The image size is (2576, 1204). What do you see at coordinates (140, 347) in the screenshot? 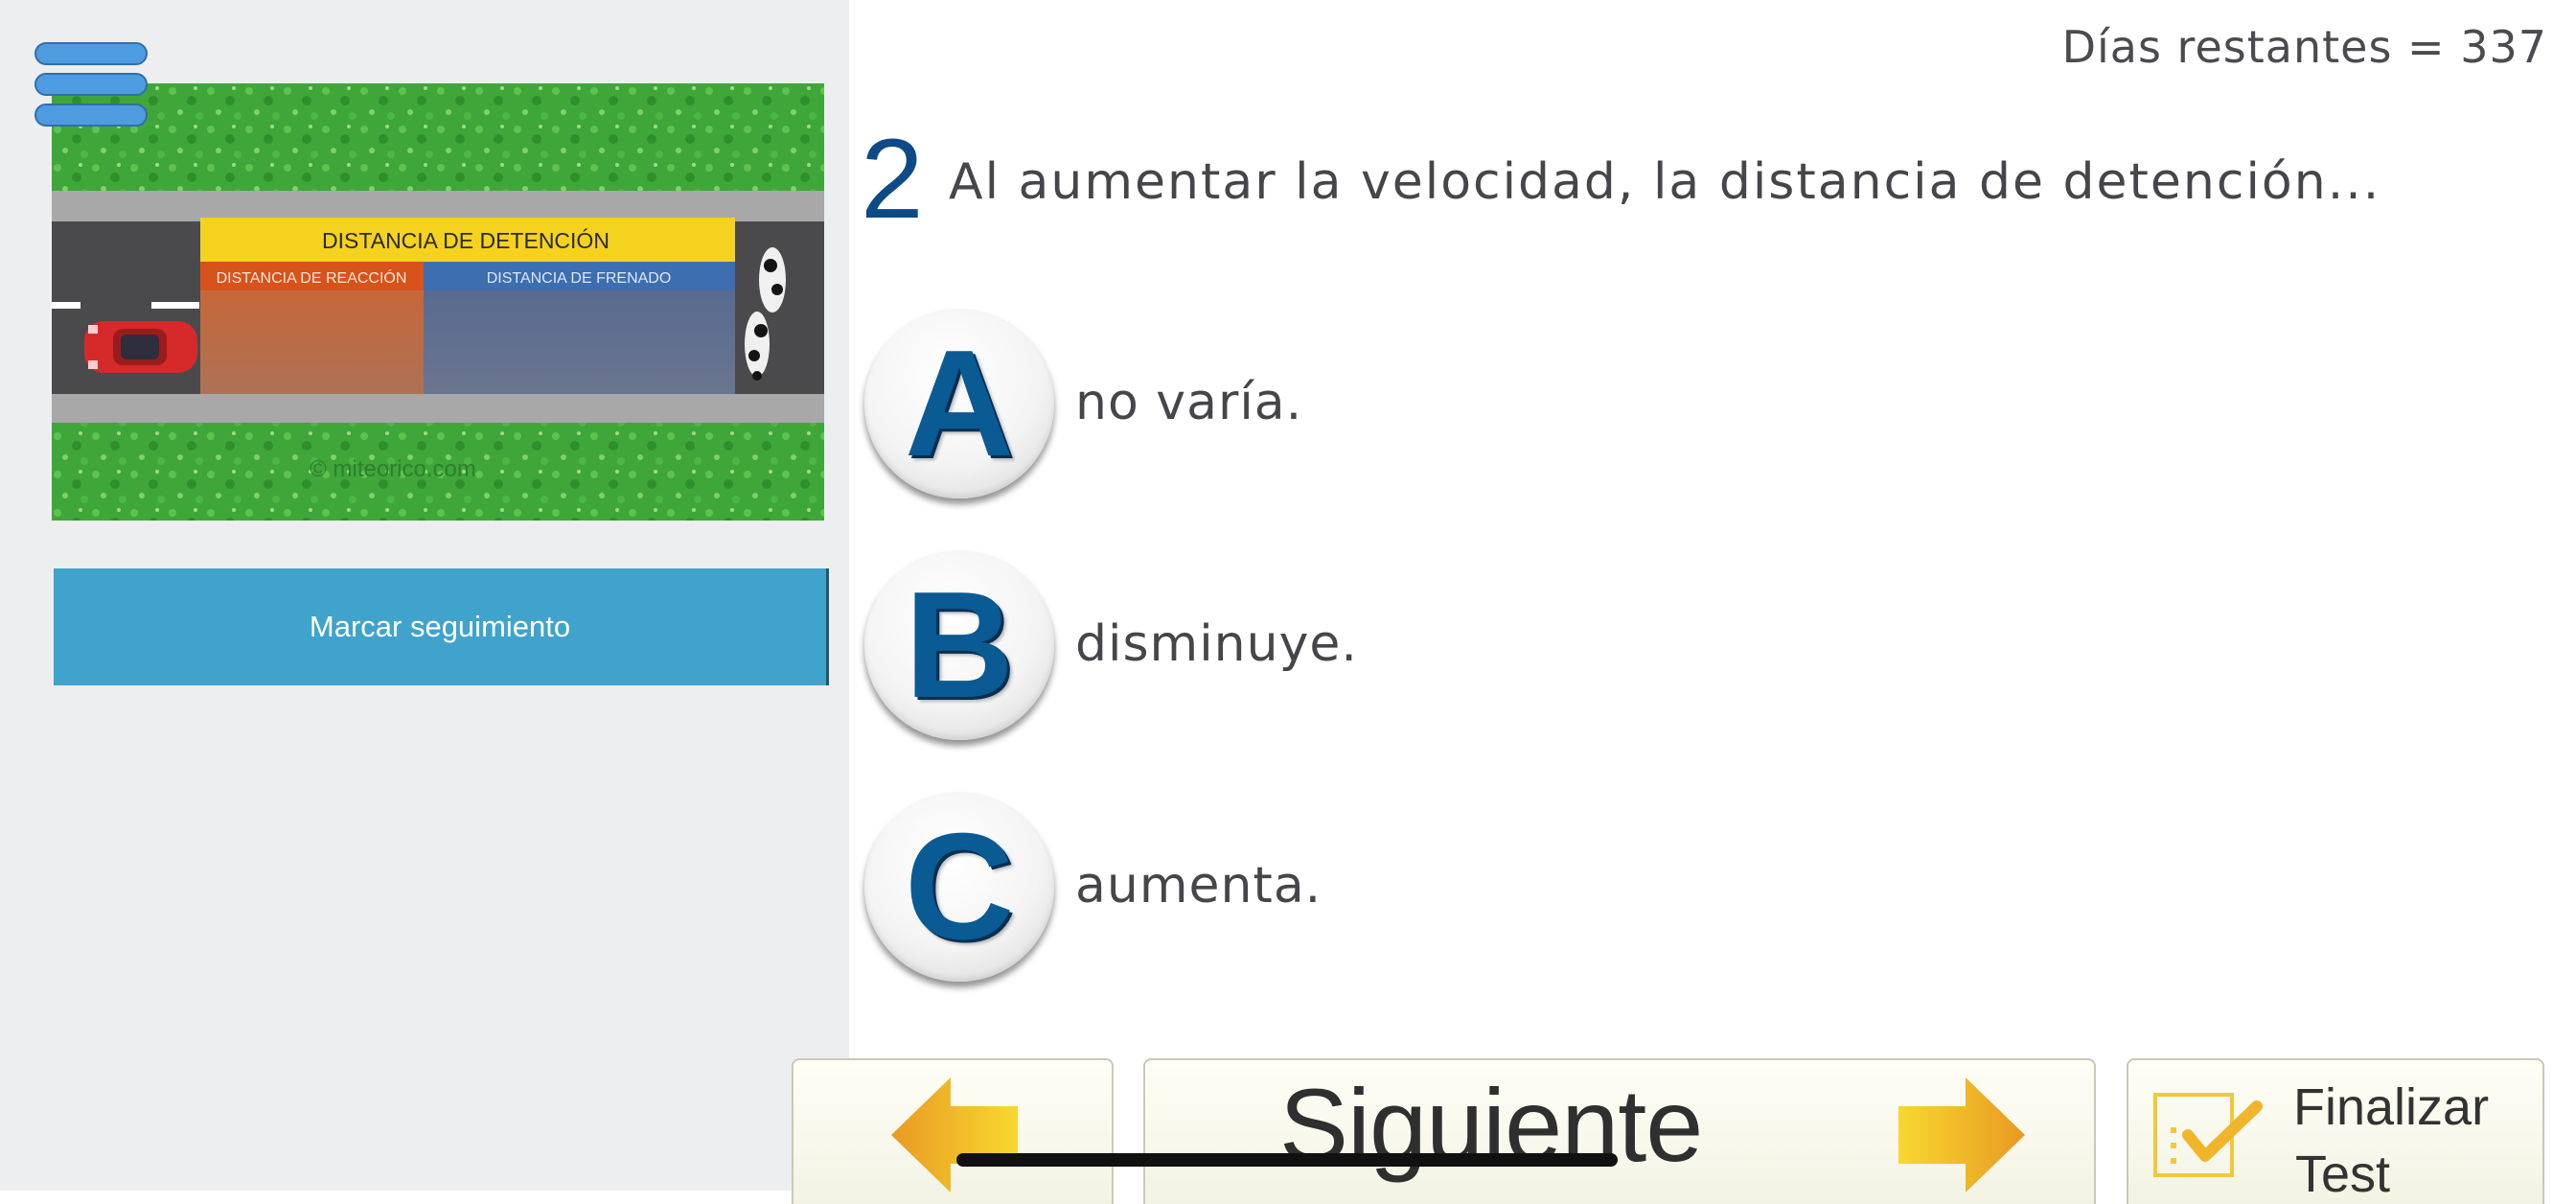
I see `red-car-icon` at bounding box center [140, 347].